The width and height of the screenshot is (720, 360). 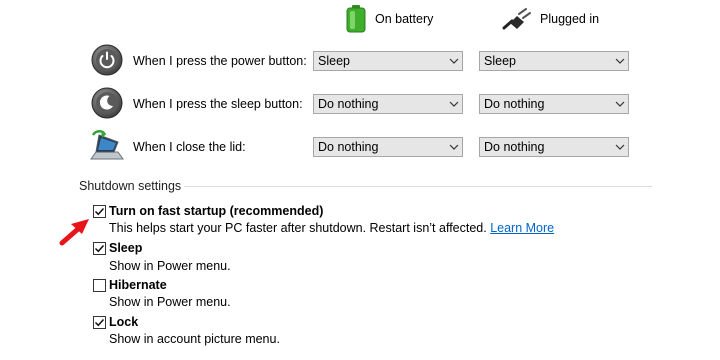 I want to click on sleep-label: Sleep, so click(x=125, y=248).